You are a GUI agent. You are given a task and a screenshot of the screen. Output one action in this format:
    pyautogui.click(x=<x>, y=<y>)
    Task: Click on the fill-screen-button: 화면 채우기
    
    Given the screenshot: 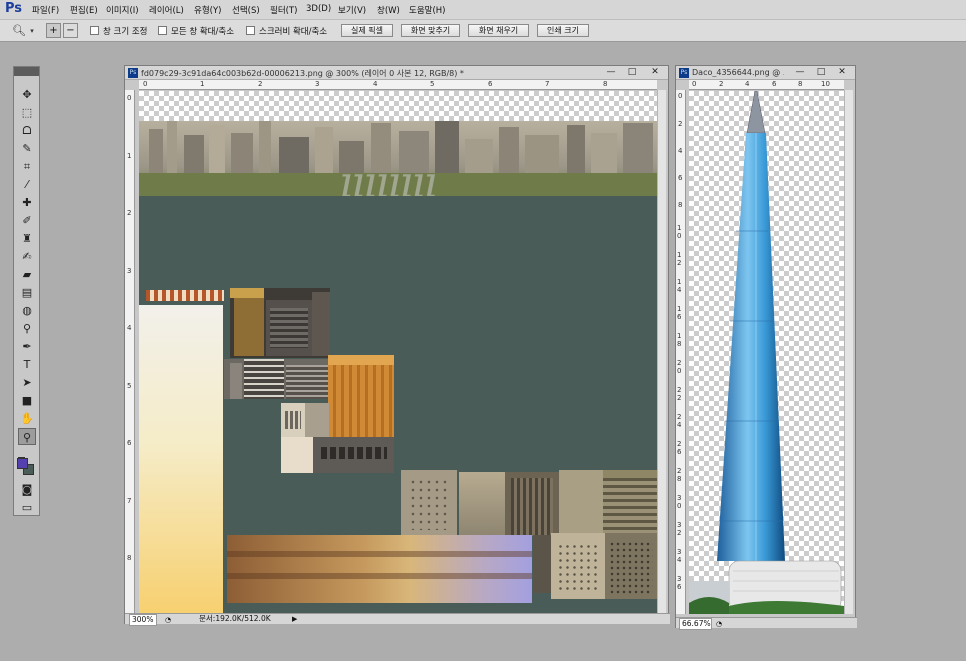 What is the action you would take?
    pyautogui.click(x=498, y=30)
    